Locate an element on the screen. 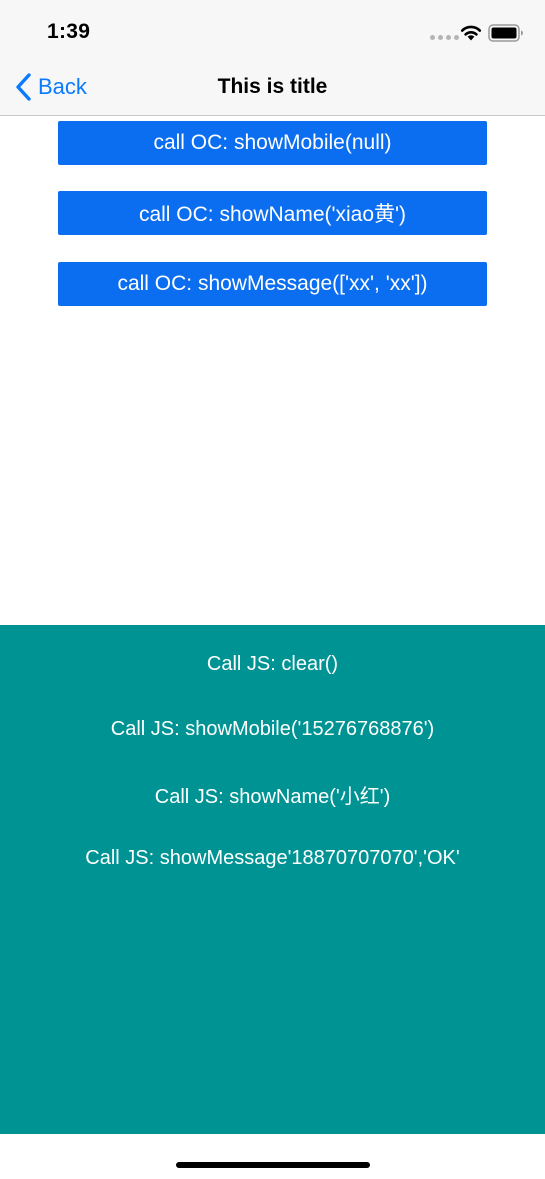 The width and height of the screenshot is (545, 1179). signal-icon is located at coordinates (444, 37).